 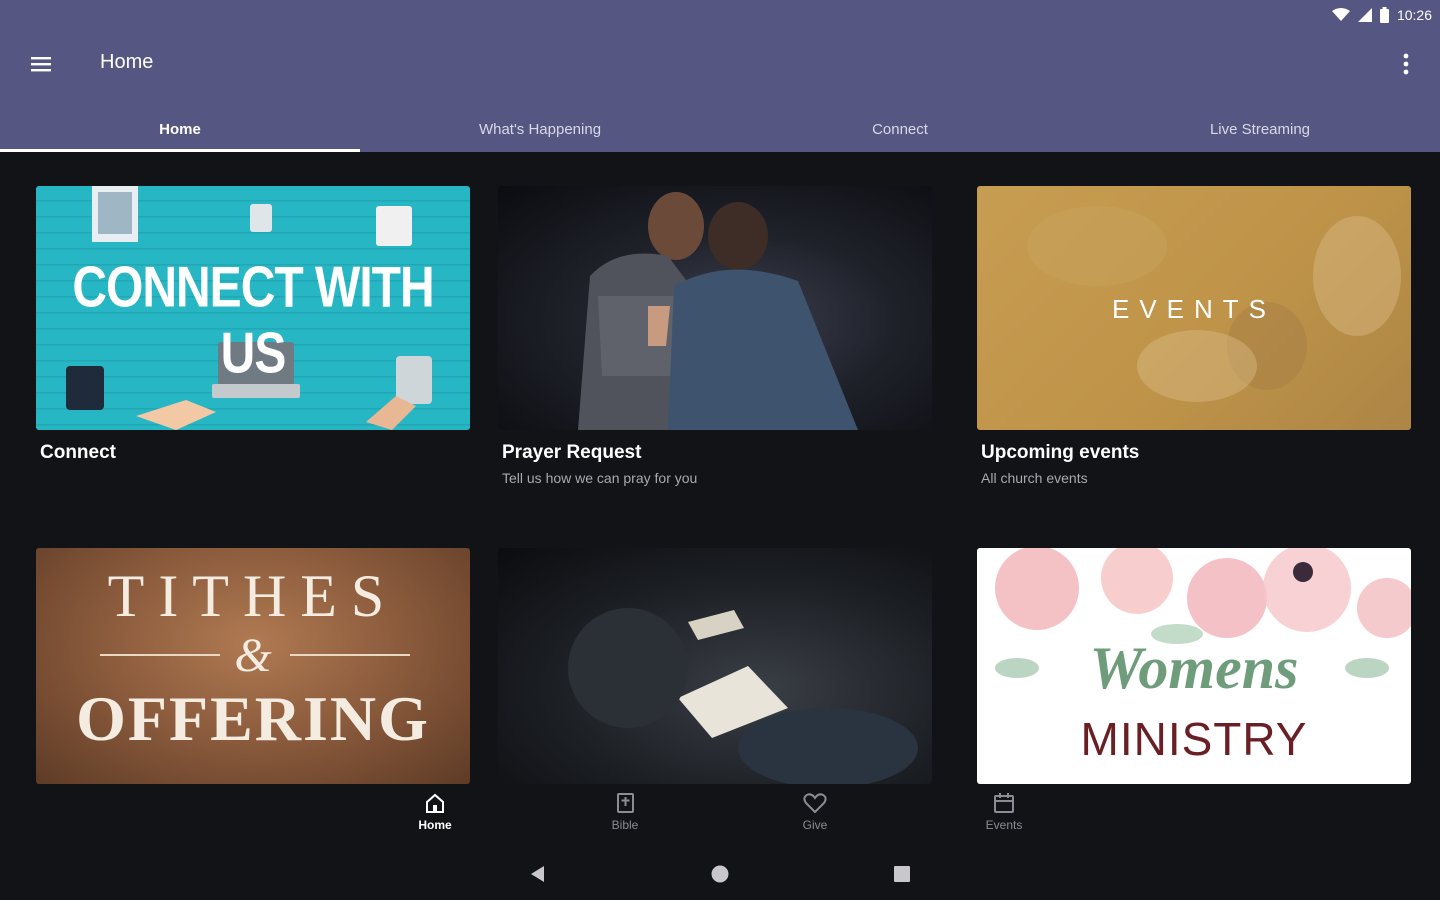 I want to click on card-subtitle: All church events, so click(x=1034, y=478).